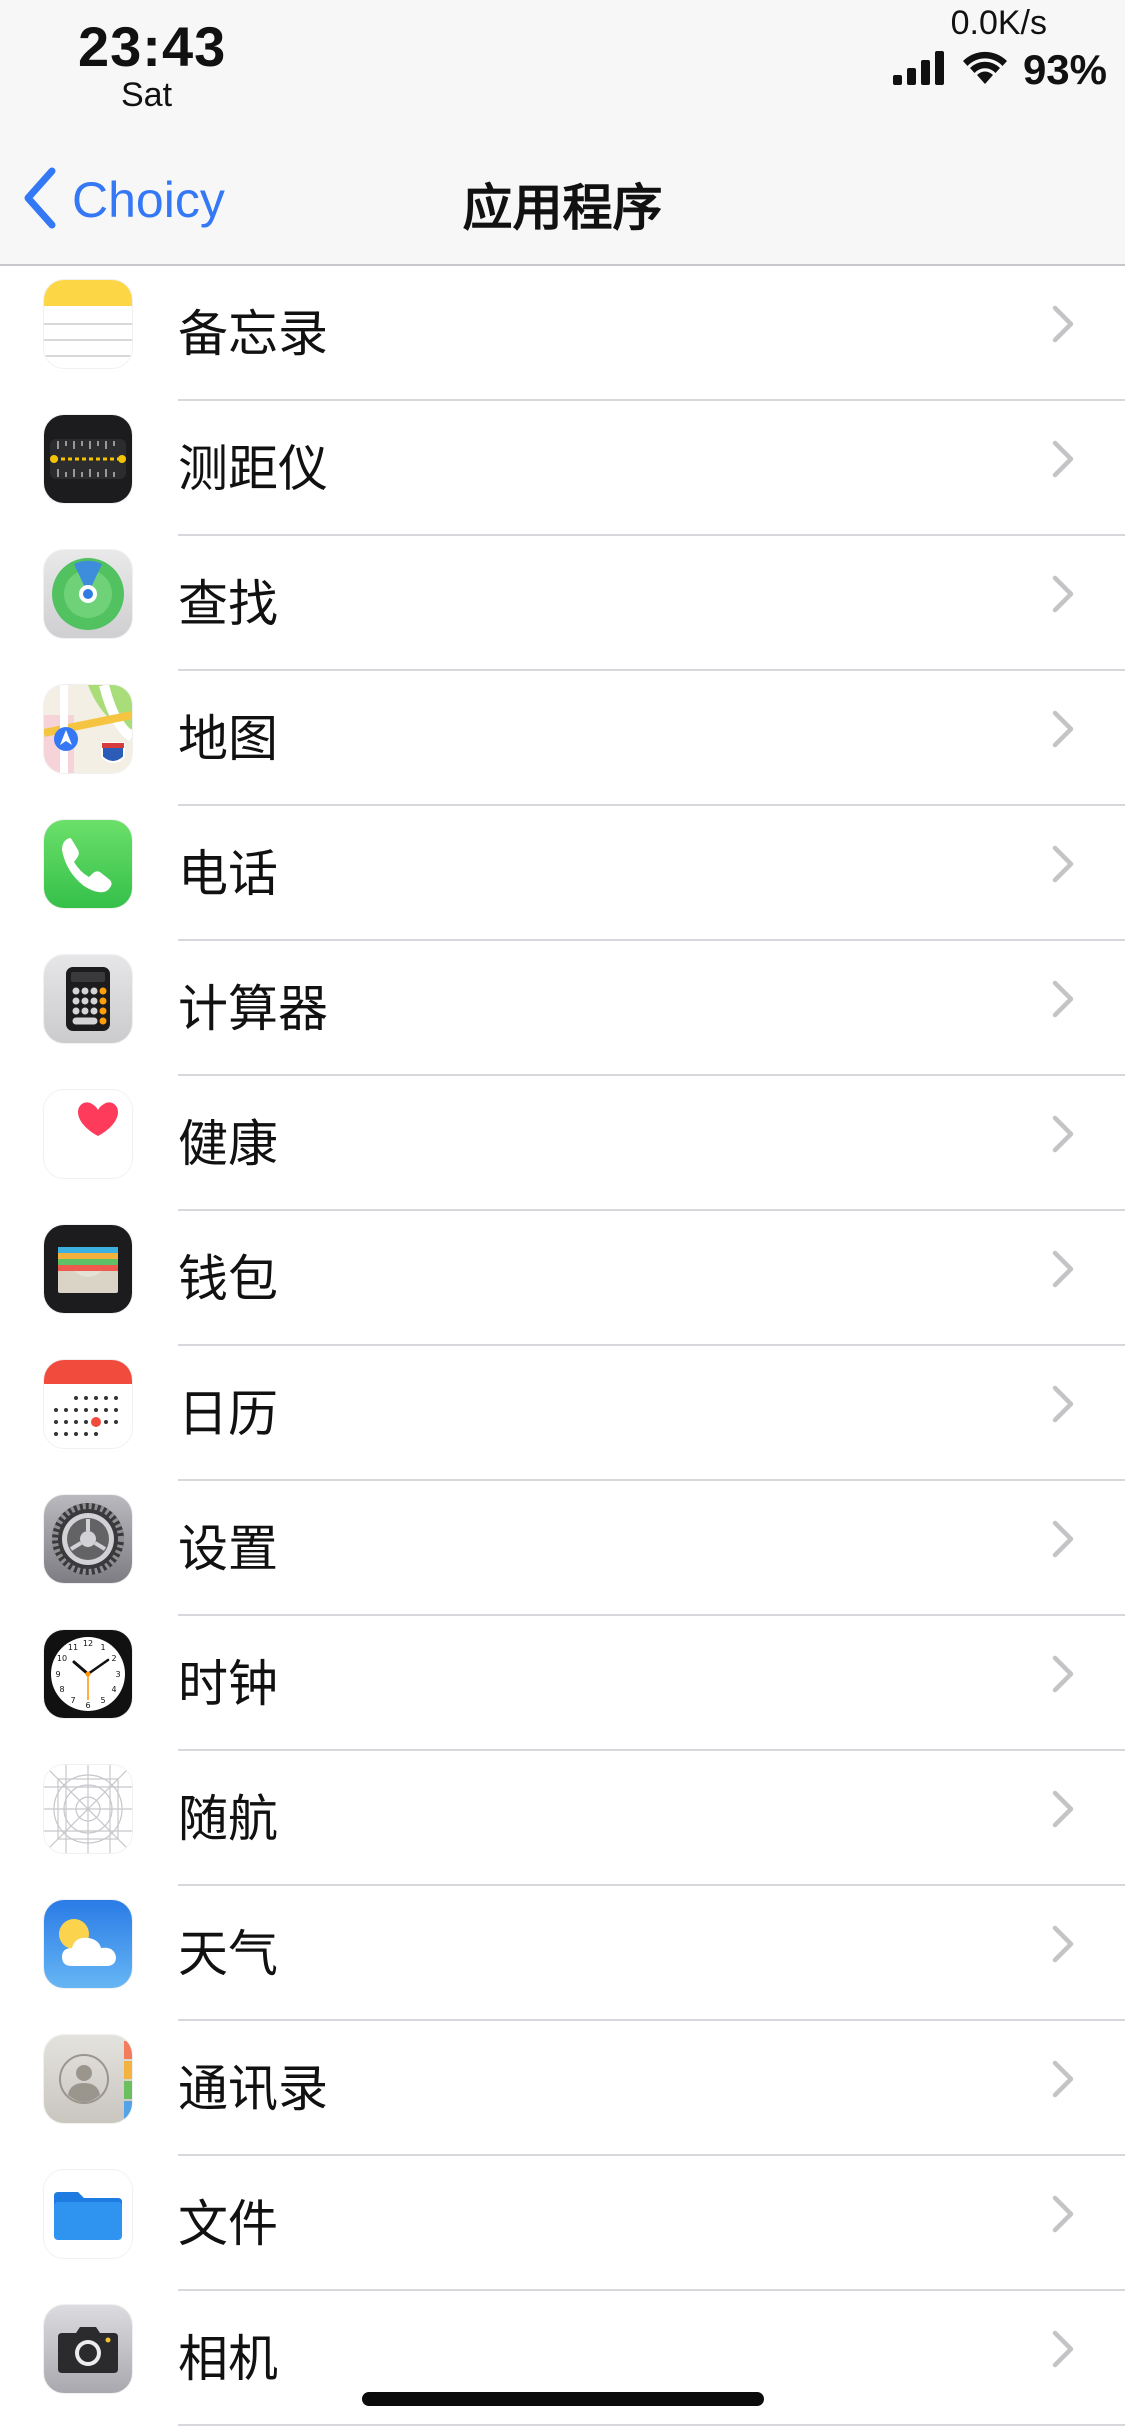 This screenshot has width=1125, height=2436. I want to click on wifi-icon, so click(985, 70).